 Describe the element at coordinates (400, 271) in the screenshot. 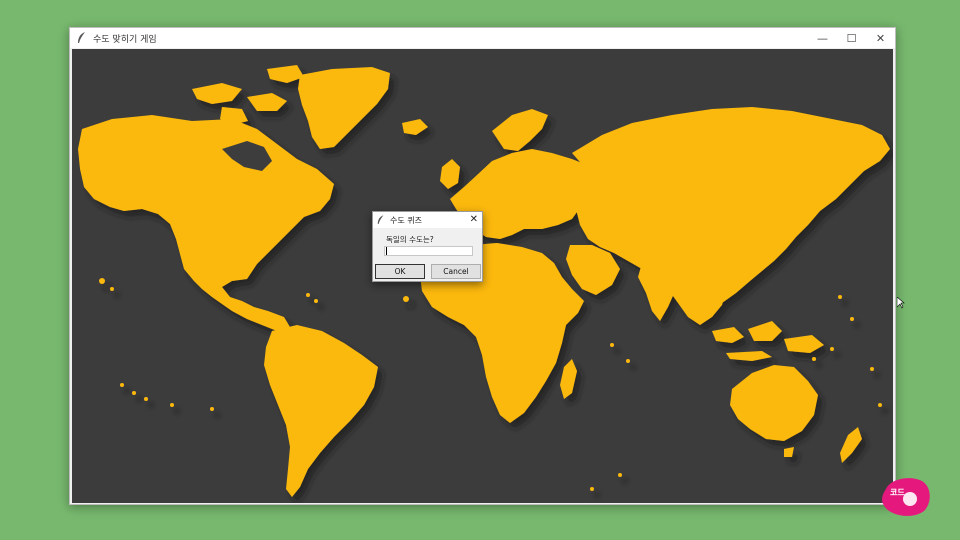

I see `ok-button: OK` at that location.